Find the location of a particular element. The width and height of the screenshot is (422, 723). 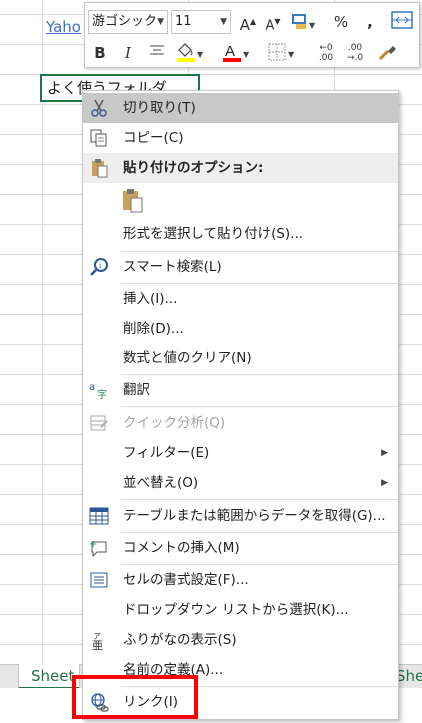

paste-default-icon is located at coordinates (133, 201).